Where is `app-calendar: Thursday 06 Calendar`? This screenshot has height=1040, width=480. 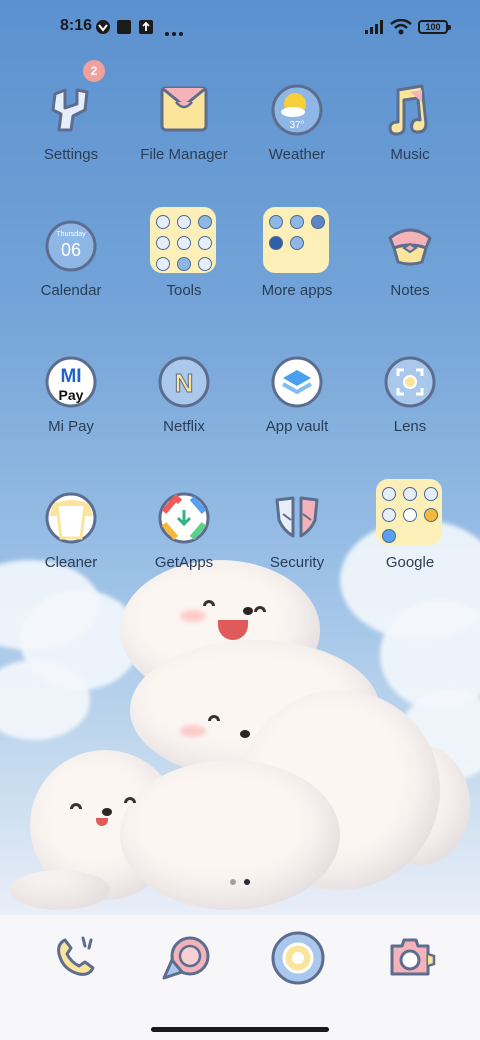
app-calendar: Thursday 06 Calendar is located at coordinates (71, 269).